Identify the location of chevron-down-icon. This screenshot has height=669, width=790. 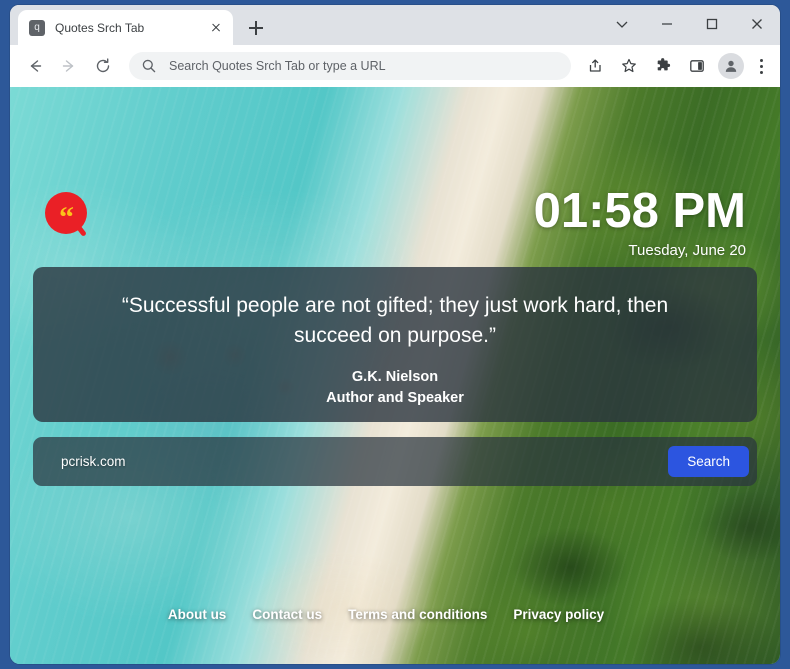
(622, 23).